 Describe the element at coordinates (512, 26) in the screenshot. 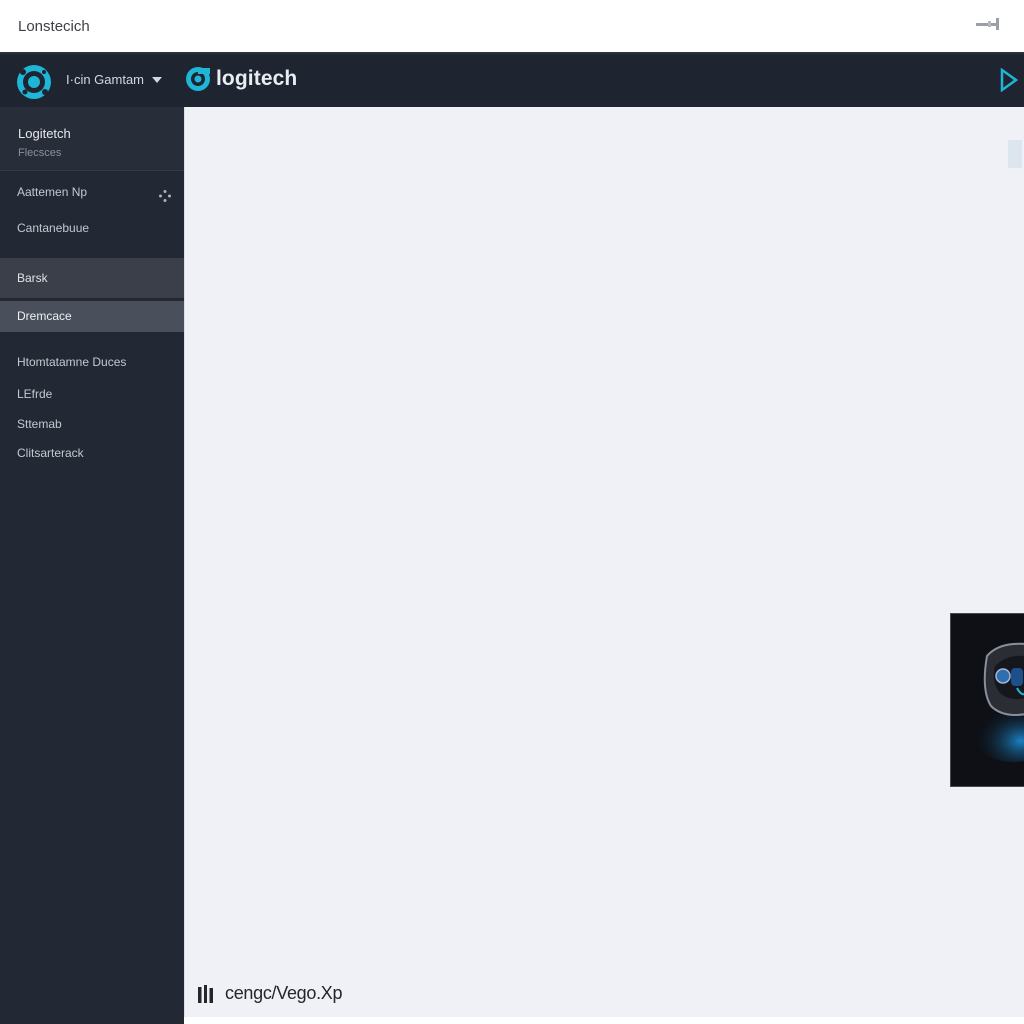

I see `window-titlebar: Lonstecich` at that location.